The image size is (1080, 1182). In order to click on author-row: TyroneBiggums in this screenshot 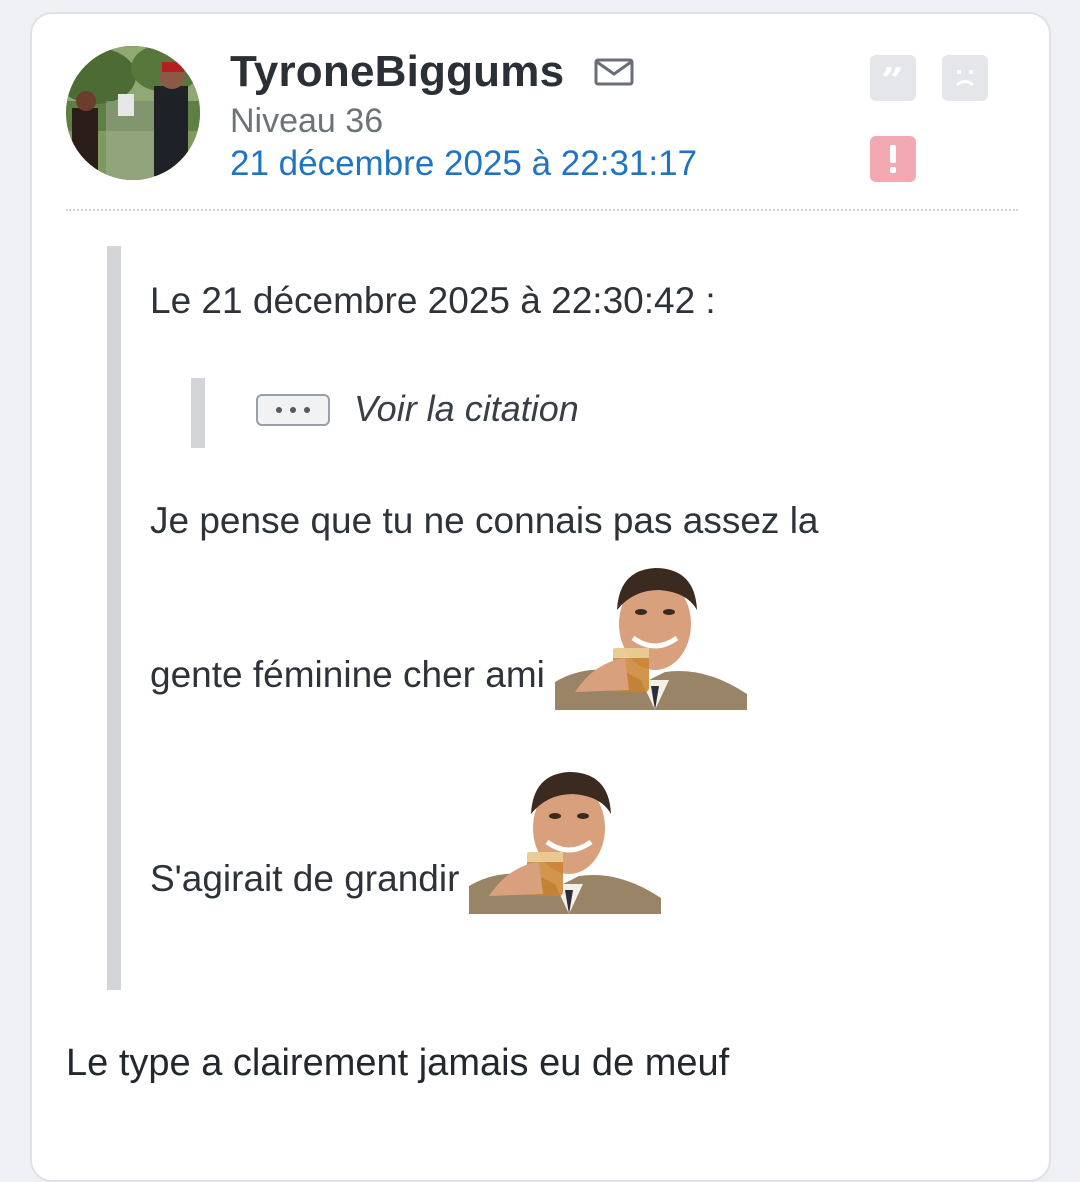, I will do `click(432, 72)`.